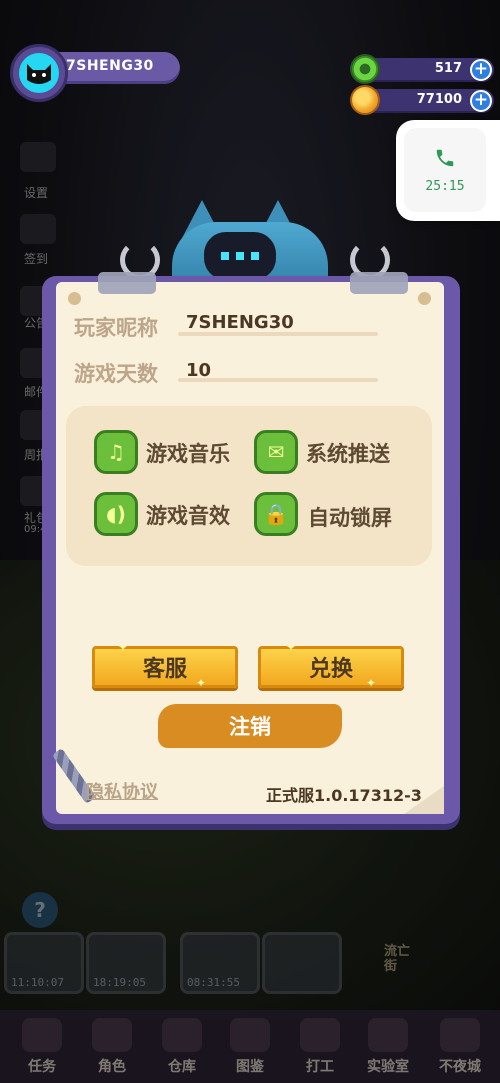 Image resolution: width=500 pixels, height=1083 pixels. What do you see at coordinates (365, 100) in the screenshot?
I see `coin-icon` at bounding box center [365, 100].